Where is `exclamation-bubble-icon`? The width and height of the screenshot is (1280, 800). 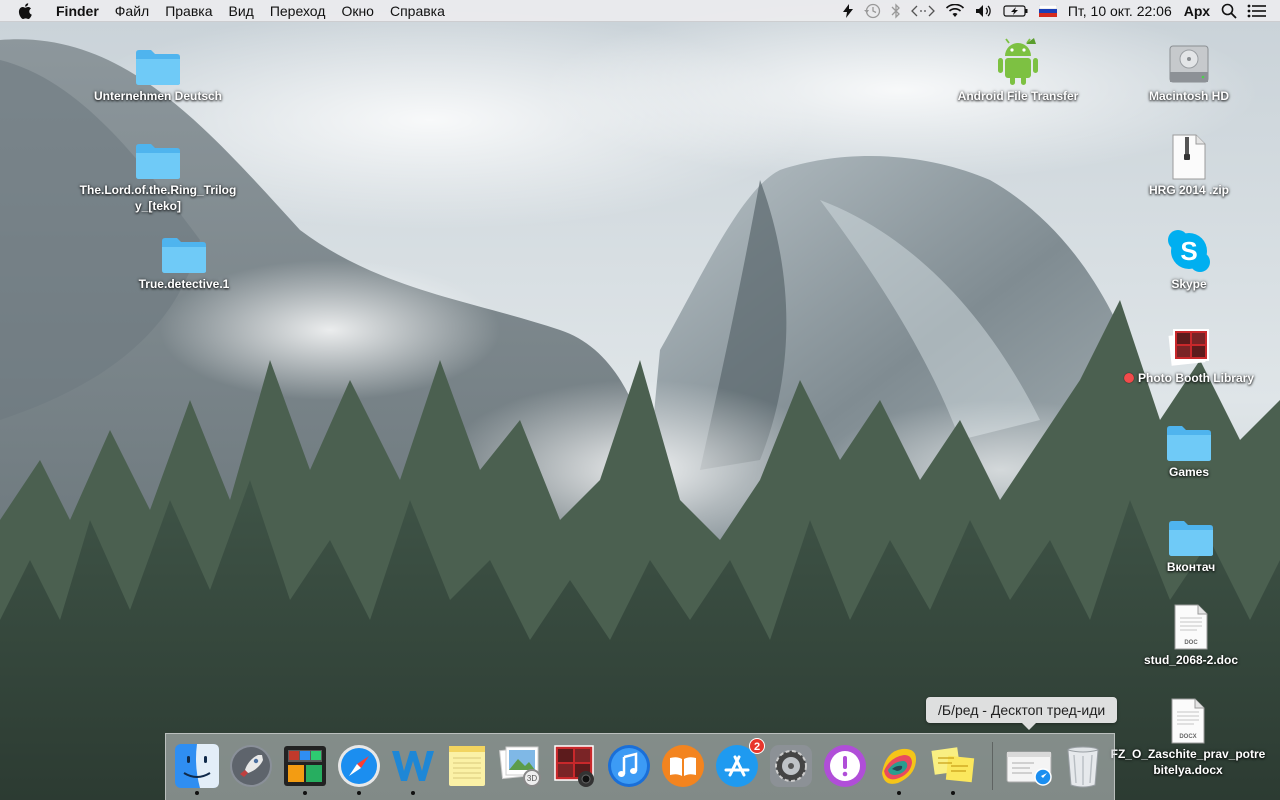
exclamation-bubble-icon is located at coordinates (845, 766).